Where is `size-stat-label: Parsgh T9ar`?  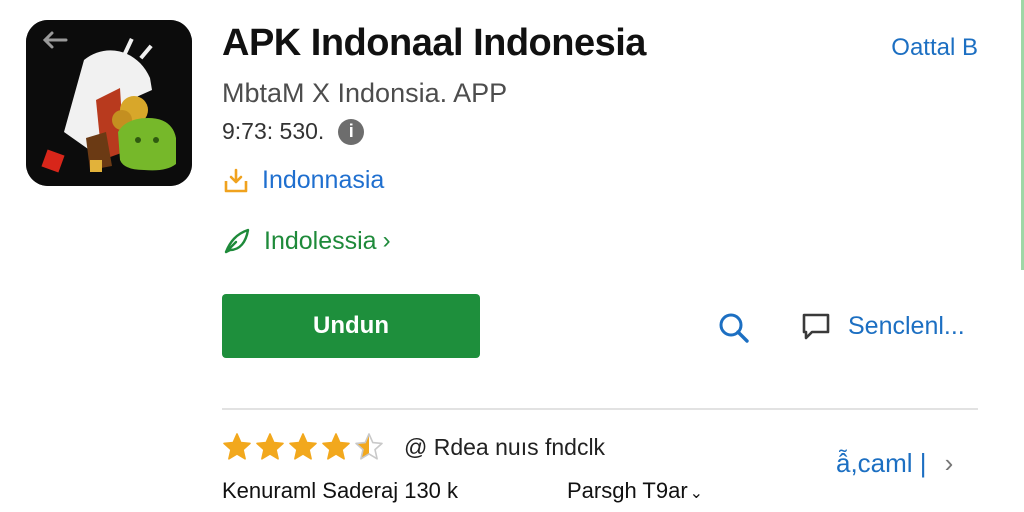 size-stat-label: Parsgh T9ar is located at coordinates (627, 490).